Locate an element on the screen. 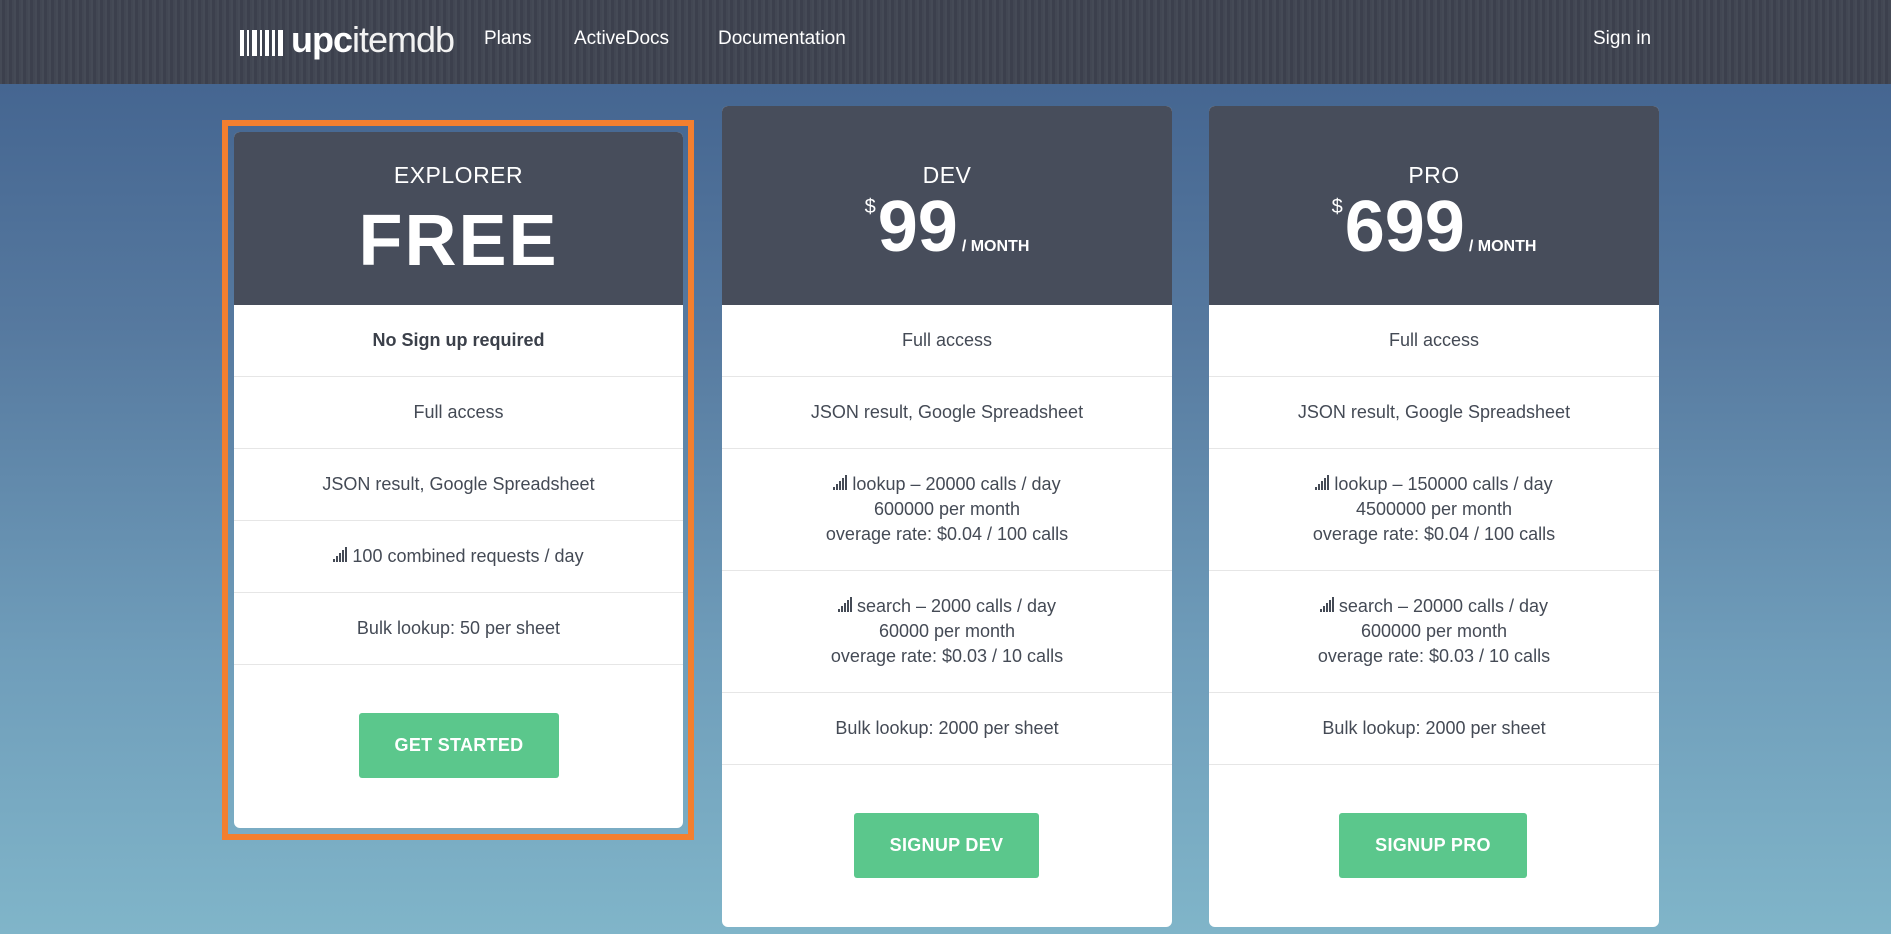 The width and height of the screenshot is (1891, 934). site-logo: upcitemdb is located at coordinates (347, 40).